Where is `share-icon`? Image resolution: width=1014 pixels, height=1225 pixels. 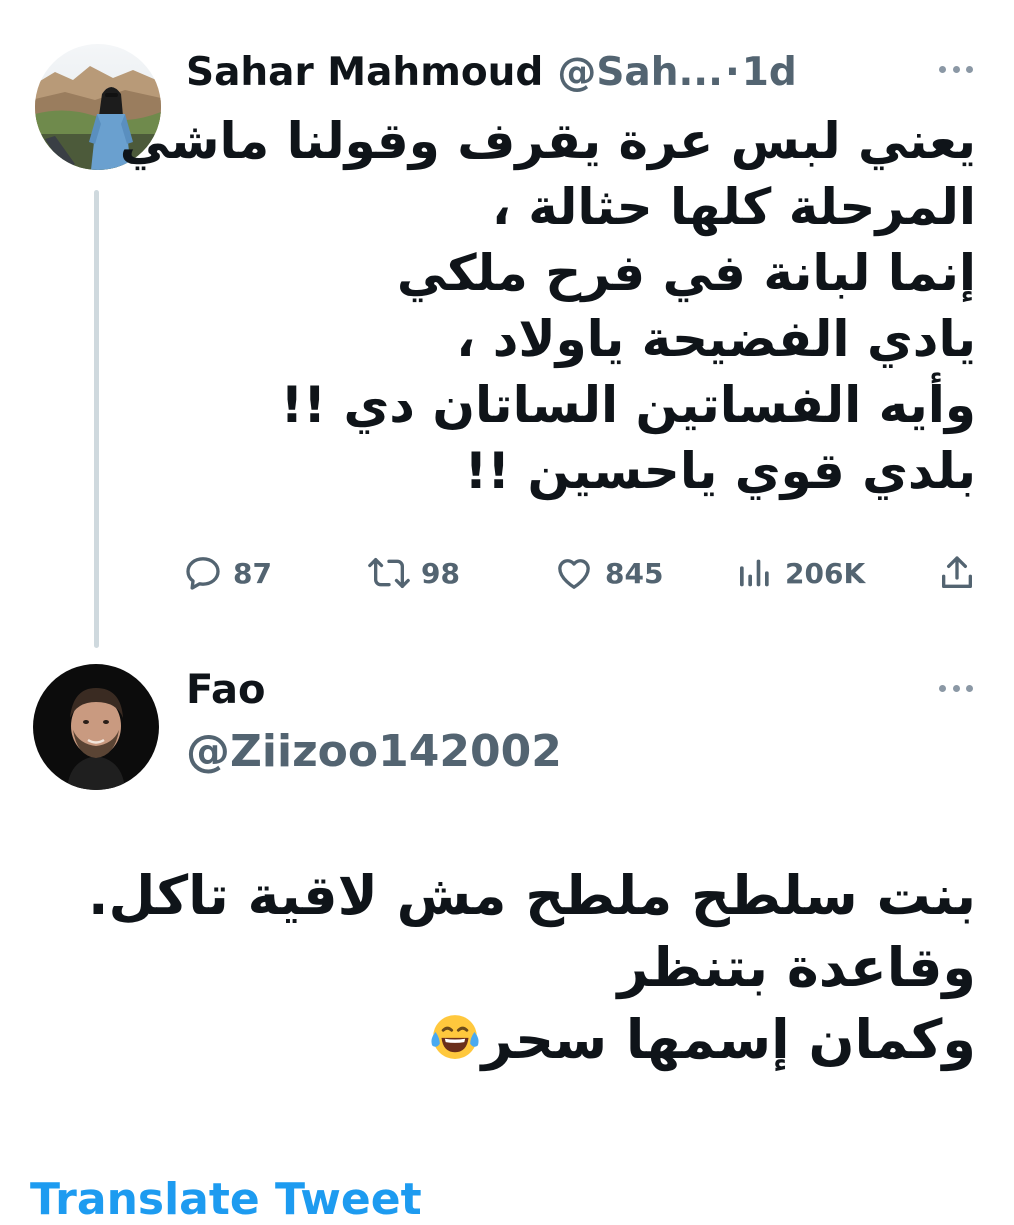 share-icon is located at coordinates (957, 573).